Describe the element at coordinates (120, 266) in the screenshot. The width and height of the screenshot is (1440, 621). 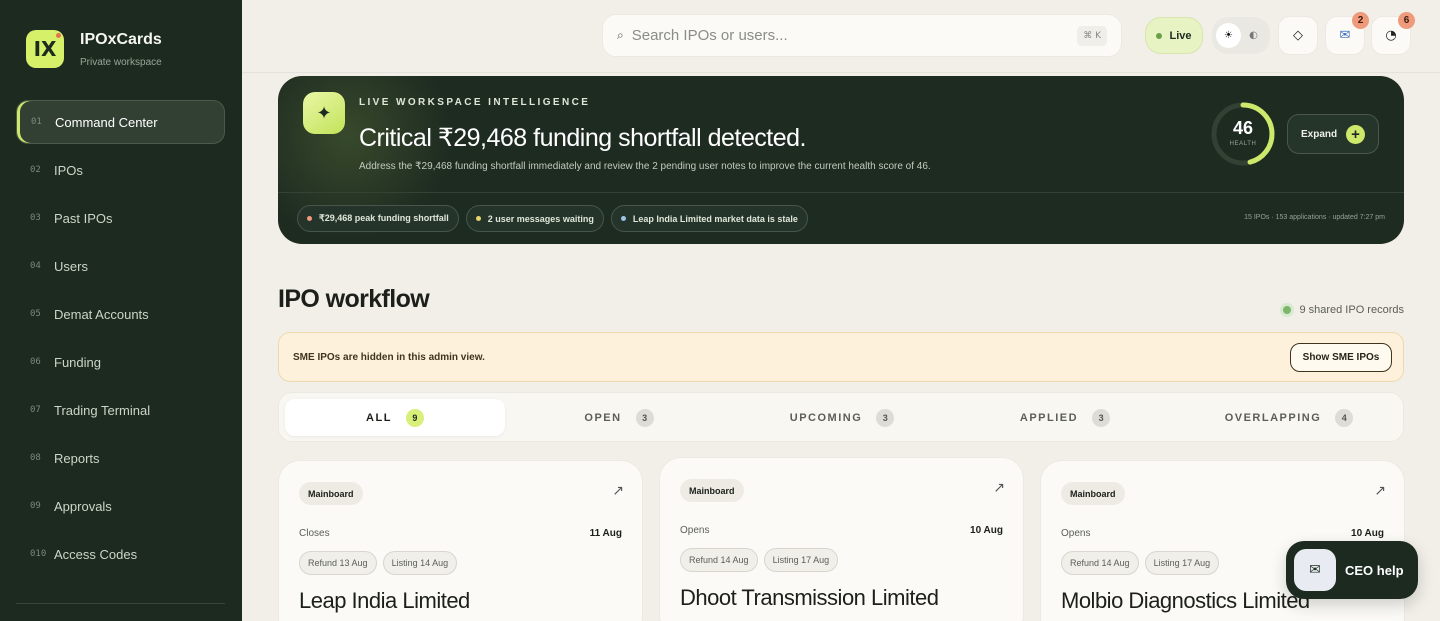
I see `sidebar-item-users: 04 Users` at that location.